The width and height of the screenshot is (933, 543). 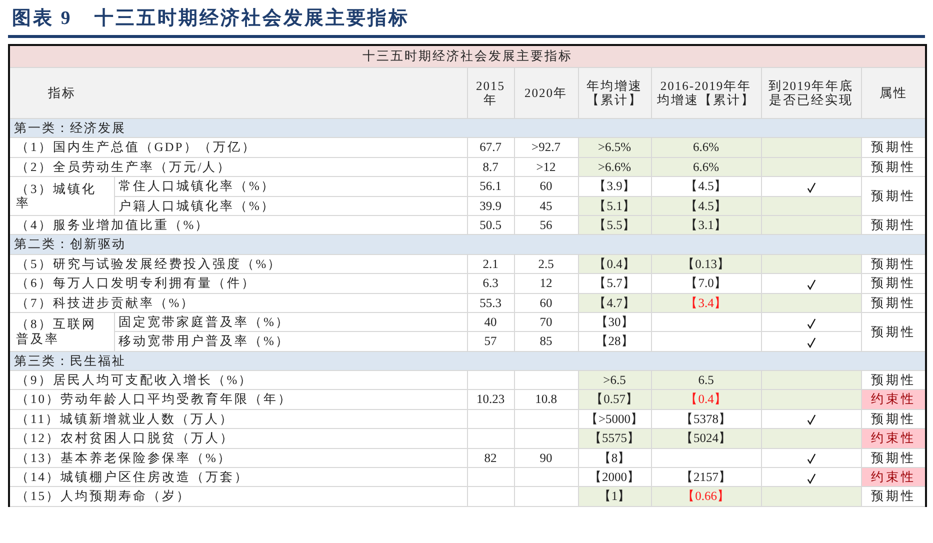 I want to click on table-cell: （5）研究与试验发展经费投入强度（%）, so click(x=238, y=264).